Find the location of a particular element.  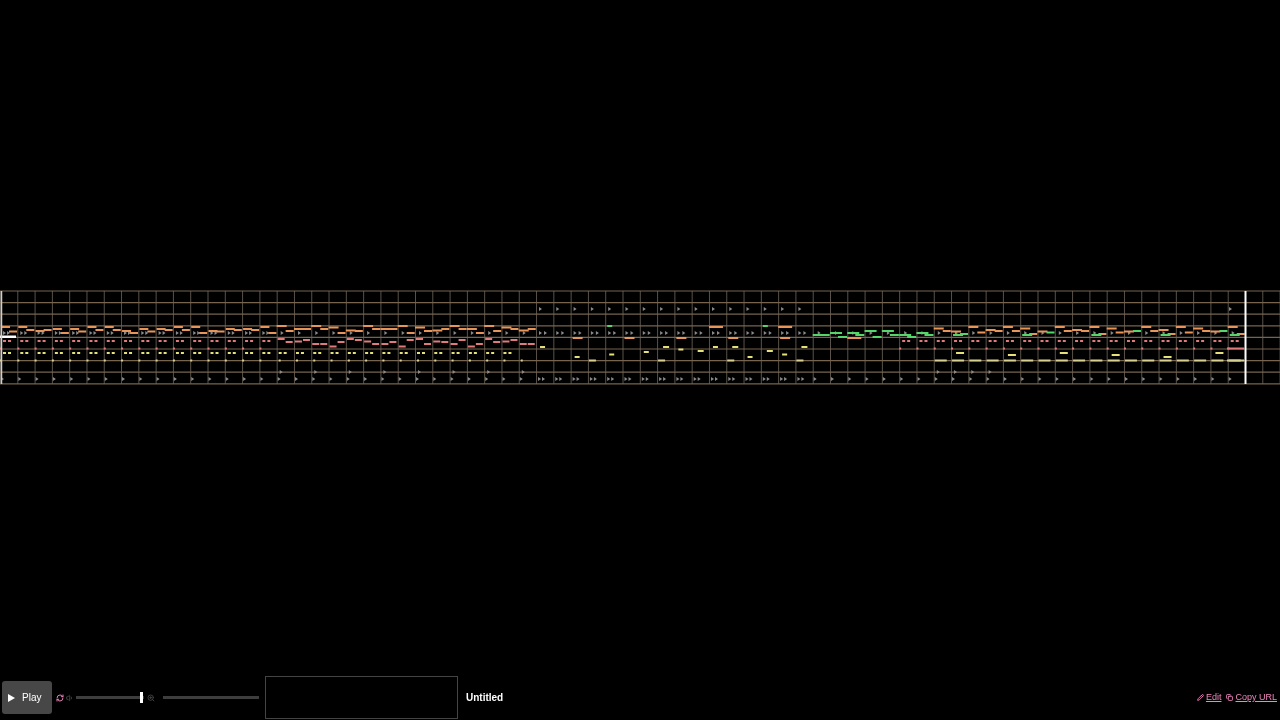

song-title: Untitled is located at coordinates (485, 698).